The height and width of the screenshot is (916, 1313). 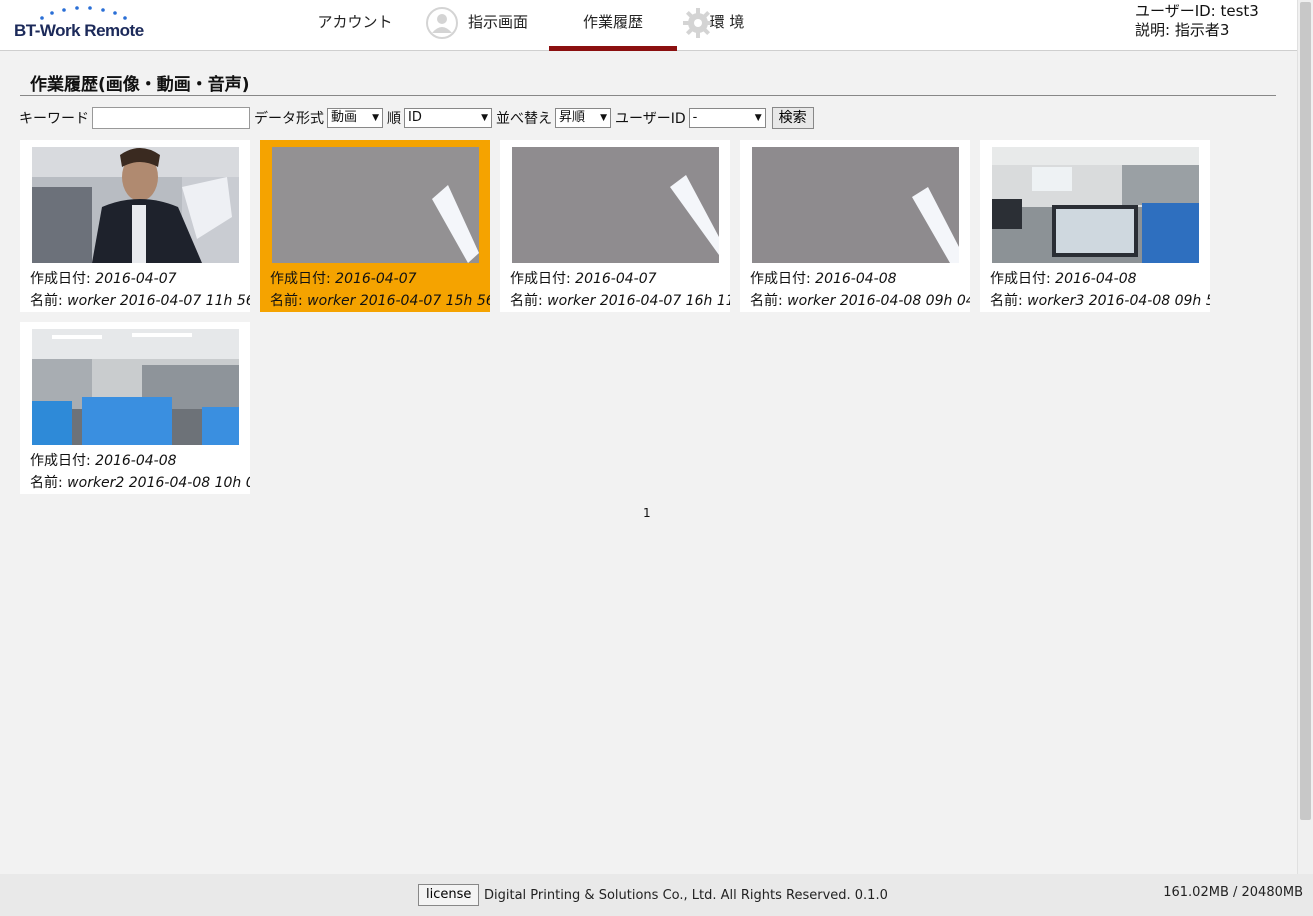 I want to click on keyword-label: キーワード, so click(x=54, y=119).